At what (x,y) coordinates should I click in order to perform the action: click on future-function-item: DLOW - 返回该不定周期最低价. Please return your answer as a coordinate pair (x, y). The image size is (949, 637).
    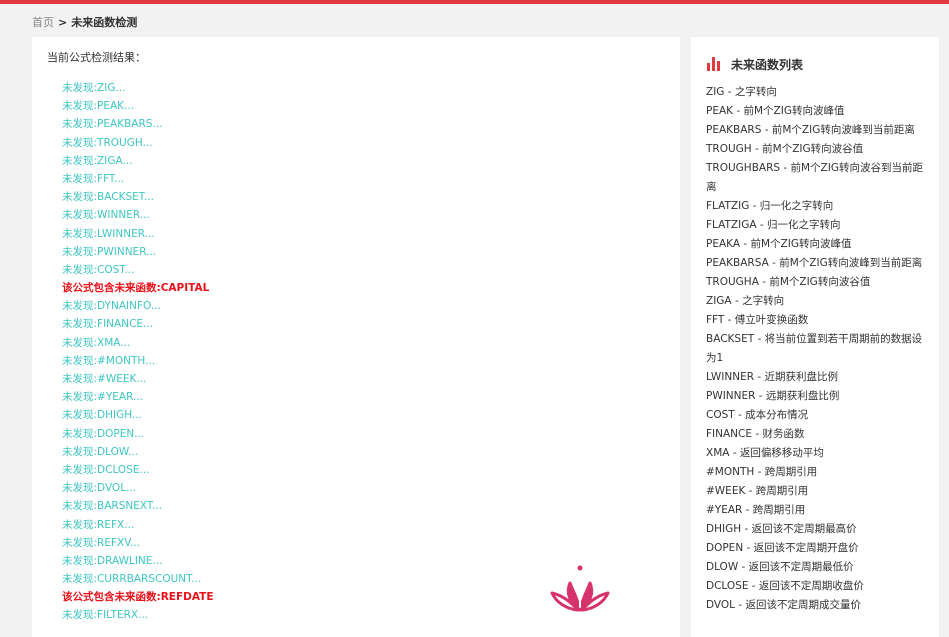
    Looking at the image, I should click on (818, 567).